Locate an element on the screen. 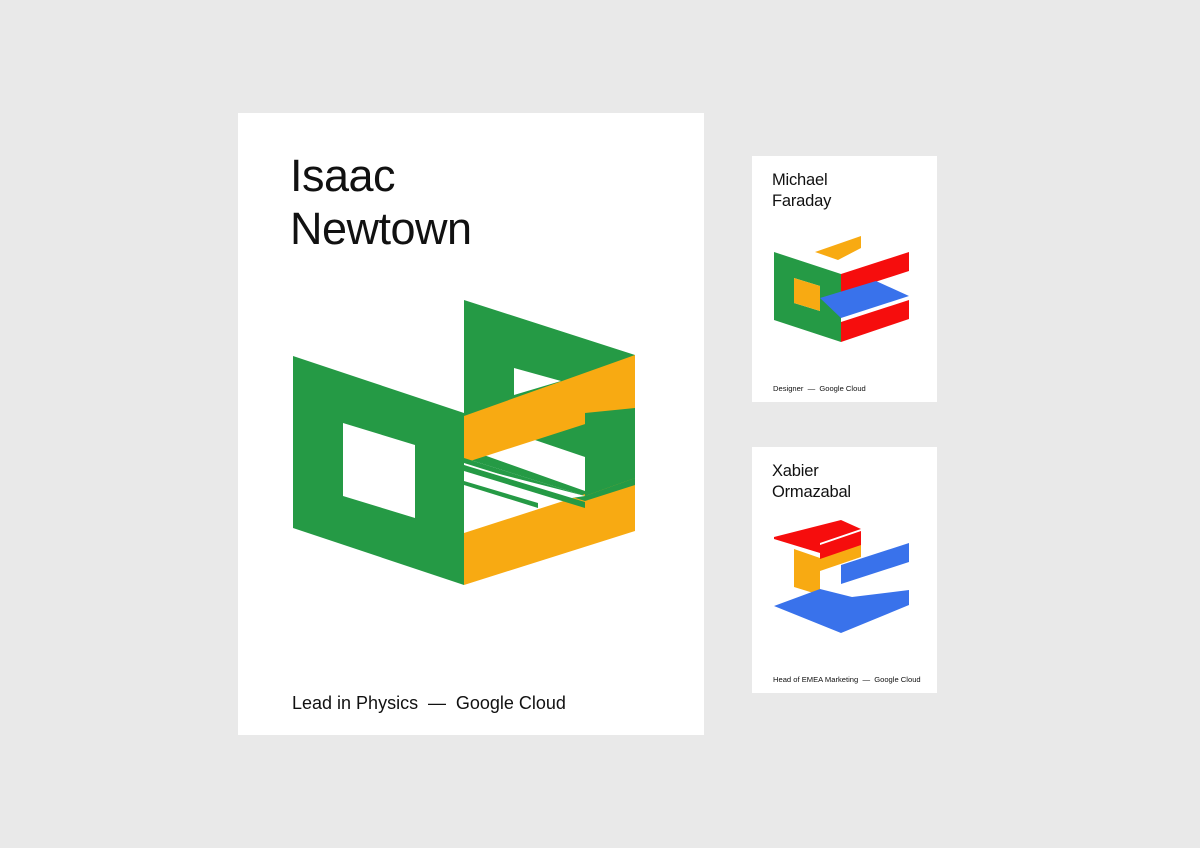 Image resolution: width=1200 pixels, height=848 pixels. yellow-top-tab is located at coordinates (838, 248).